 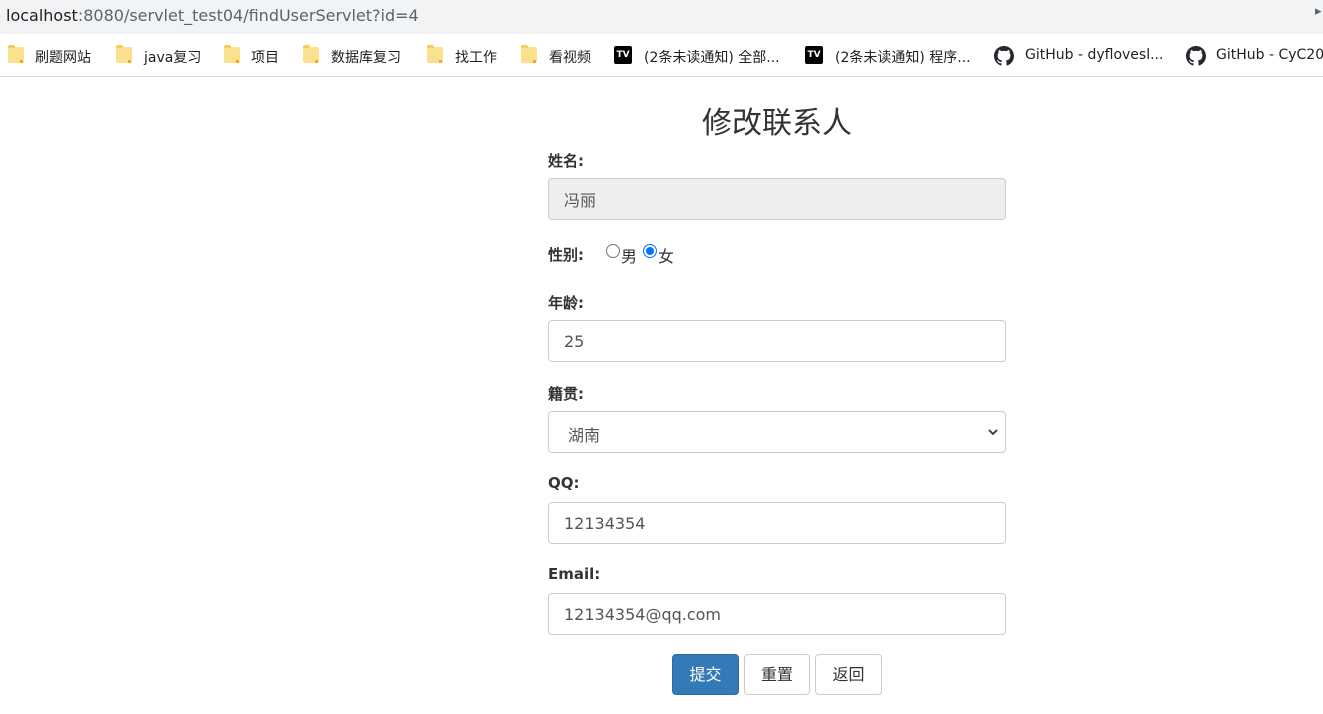 I want to click on age-label: 年龄:, so click(x=566, y=303).